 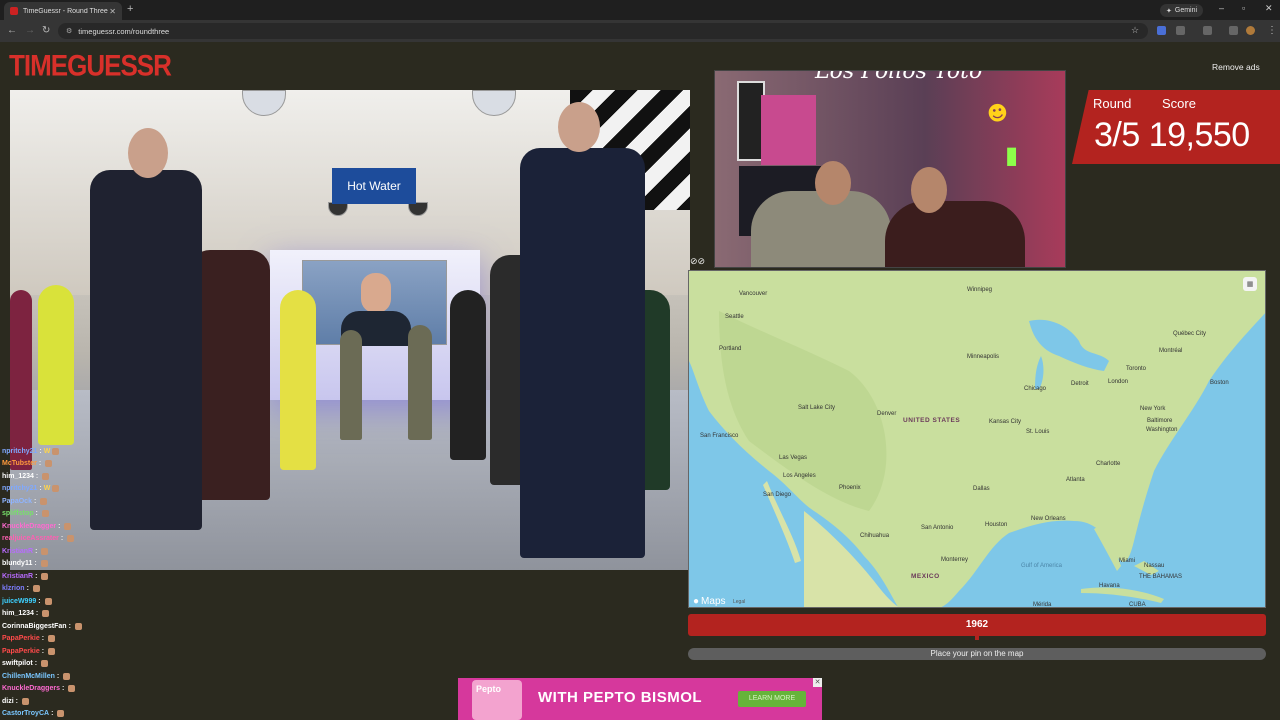 I want to click on chat-username: klzrion, so click(x=13, y=588).